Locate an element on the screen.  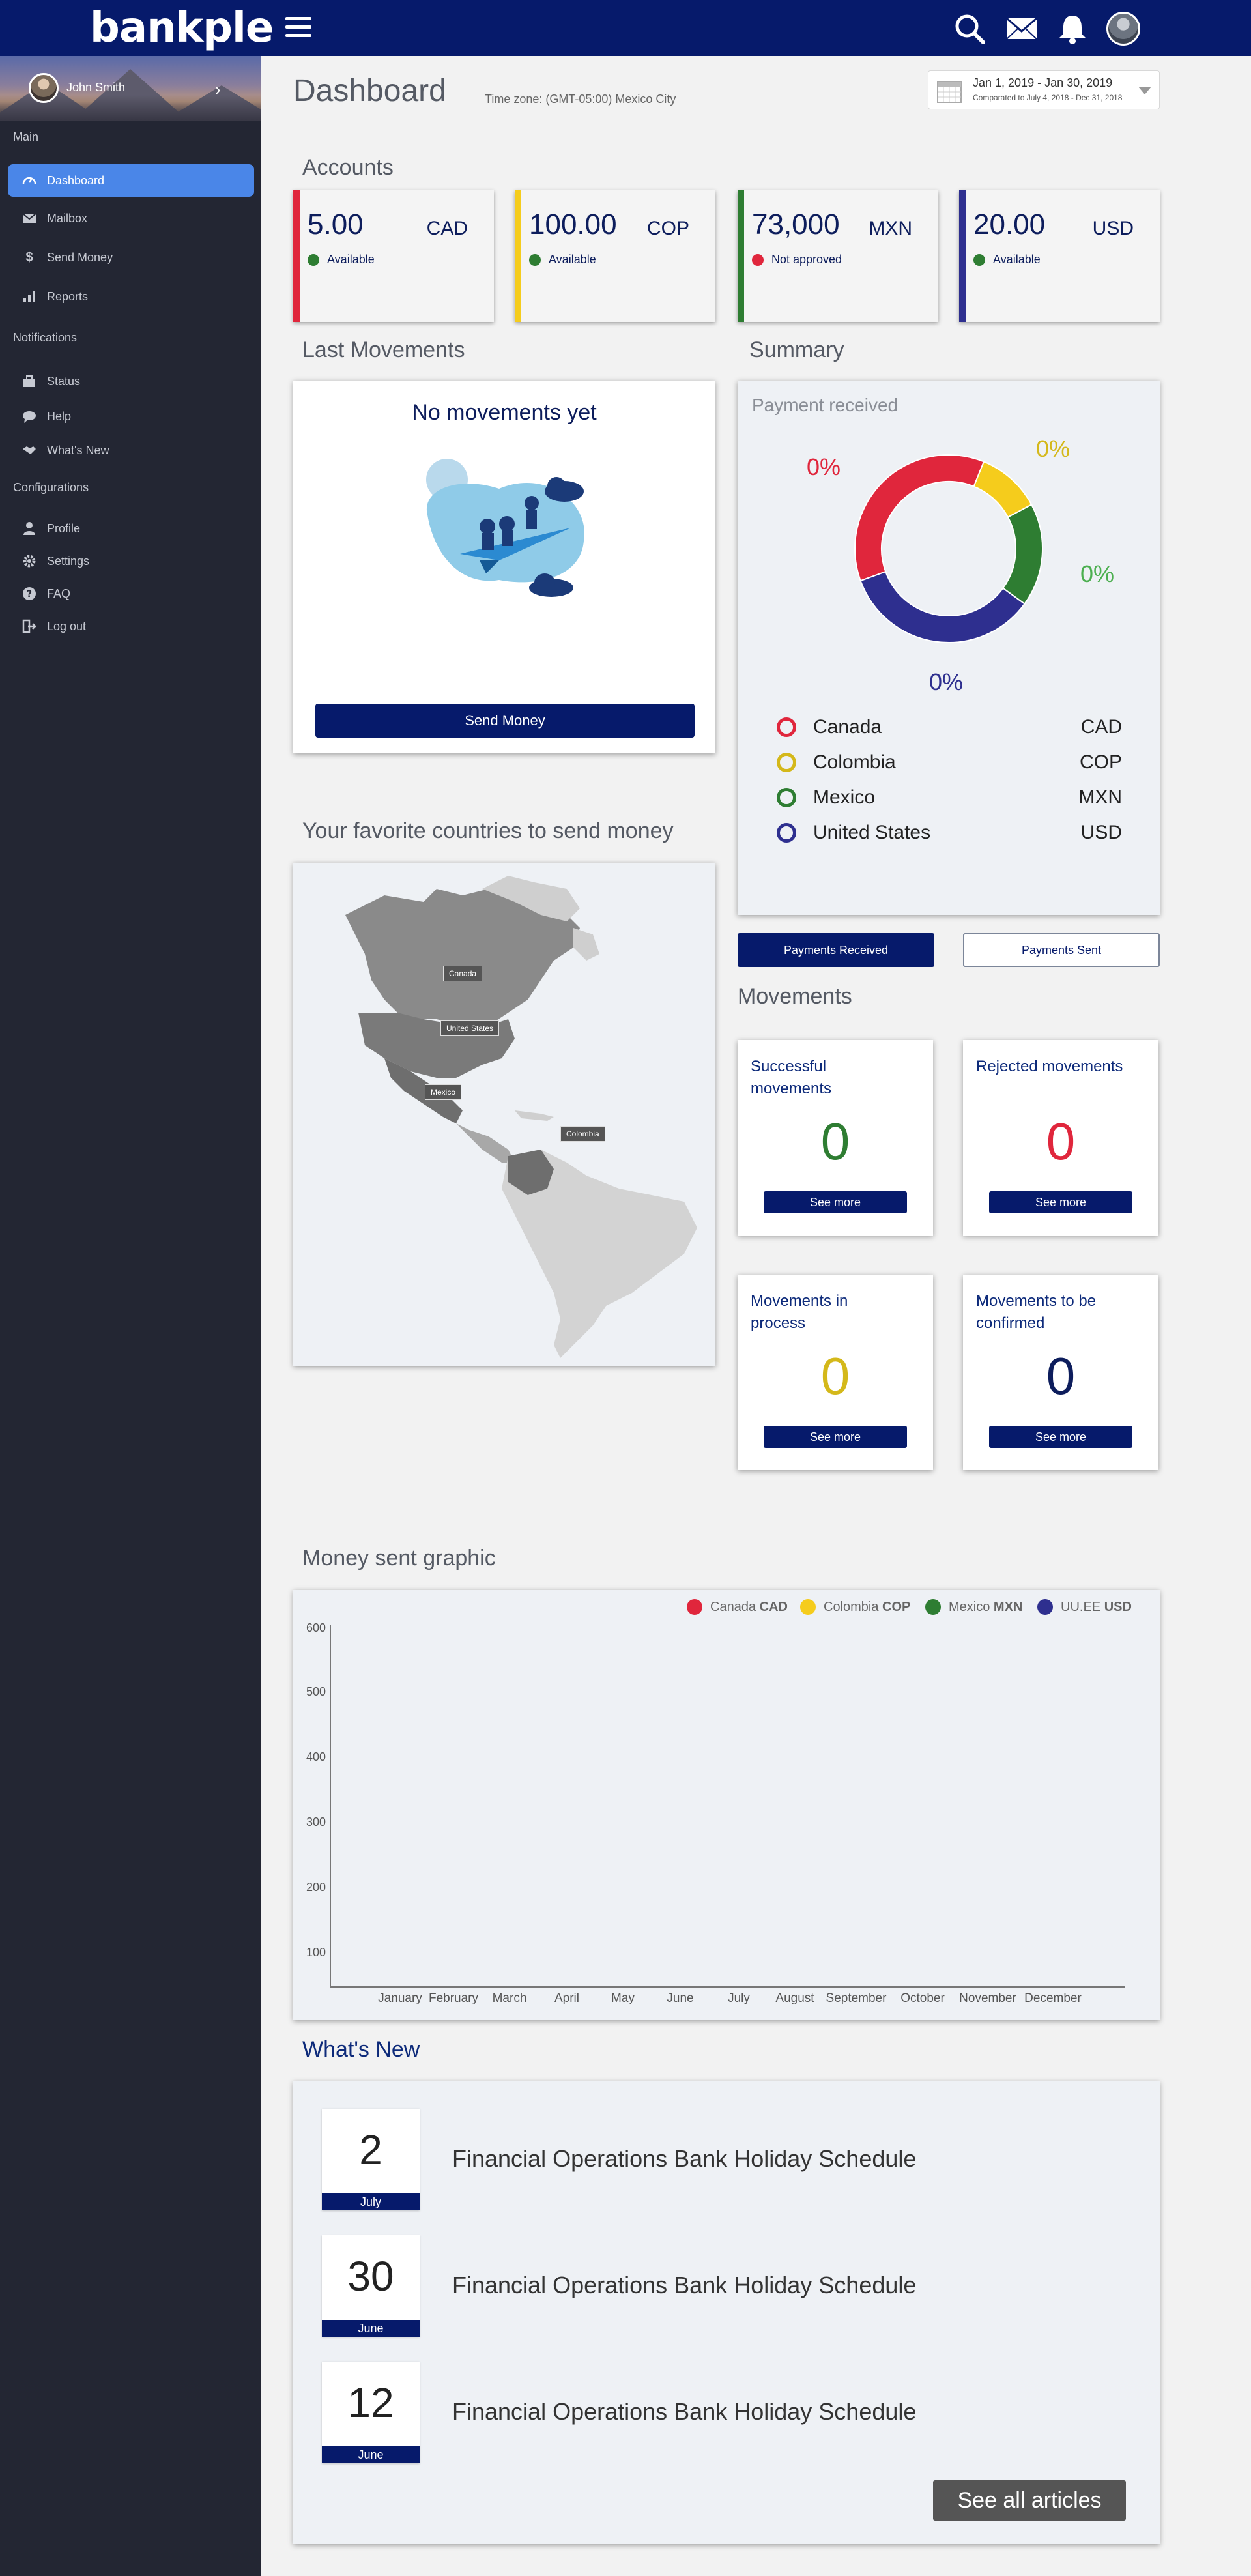
sidebar-item-status: Status is located at coordinates (131, 381).